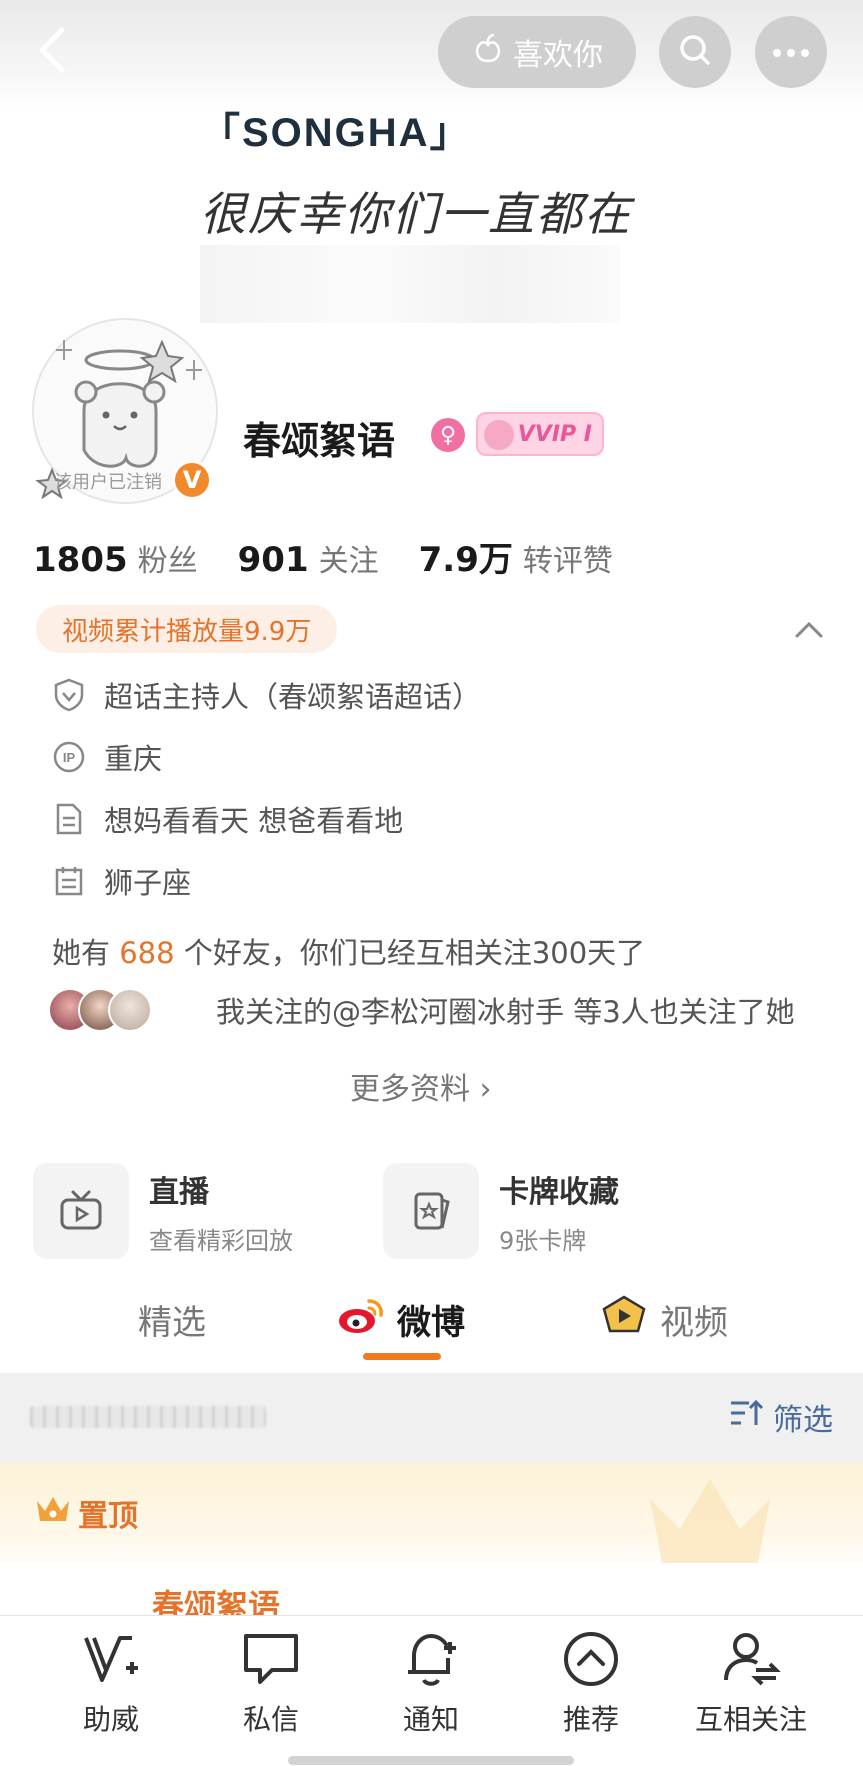 Image resolution: width=863 pixels, height=1766 pixels. Describe the element at coordinates (465, 560) in the screenshot. I see `interactions-count: 7.9万` at that location.